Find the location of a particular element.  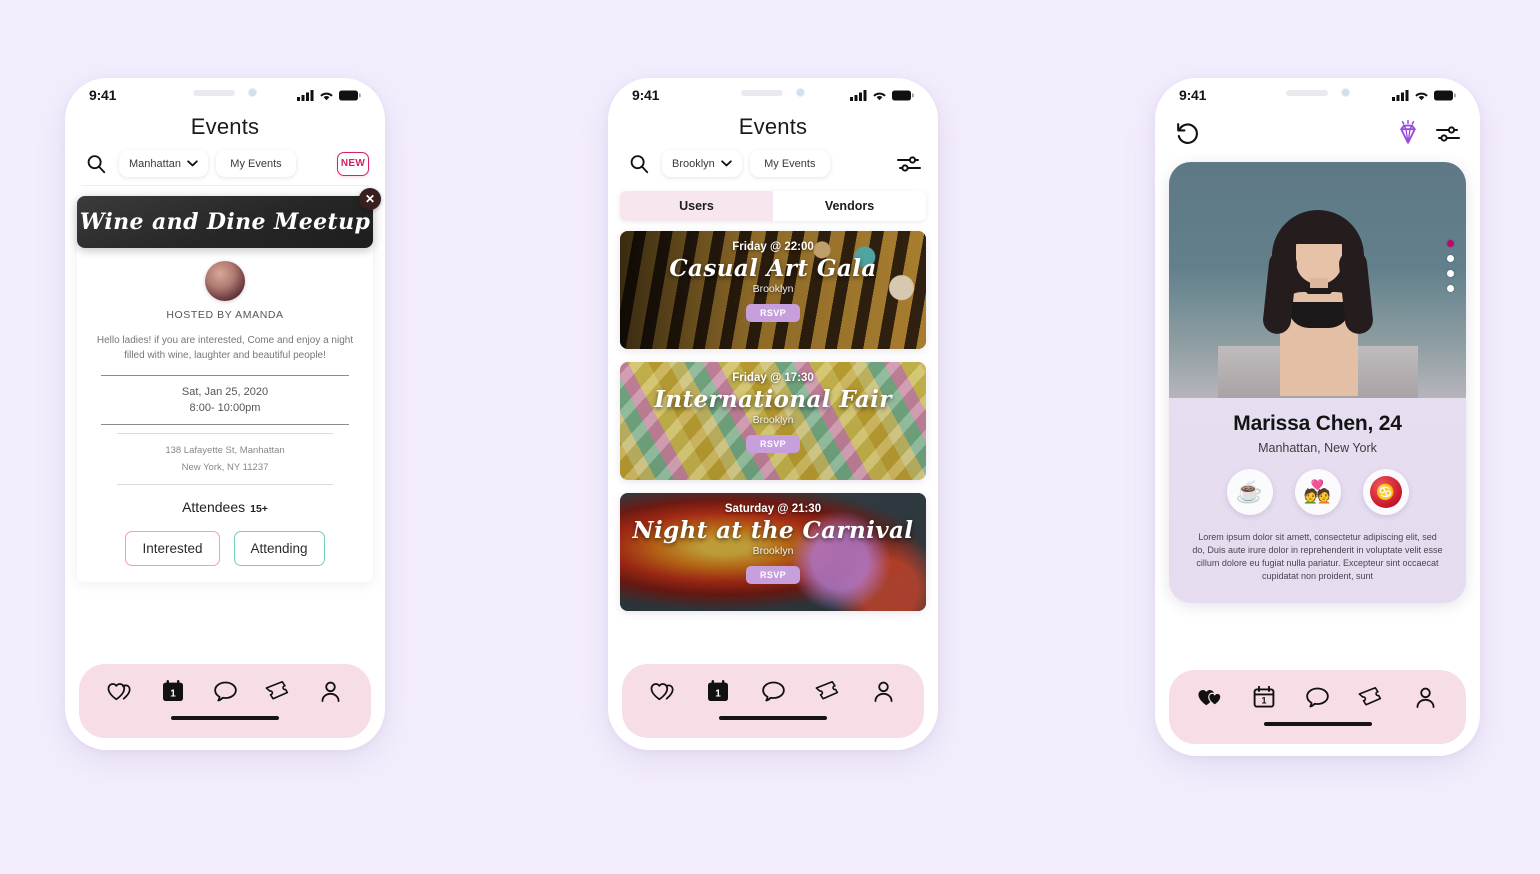

couple-glyph: 💑 is located at coordinates (1317, 491).